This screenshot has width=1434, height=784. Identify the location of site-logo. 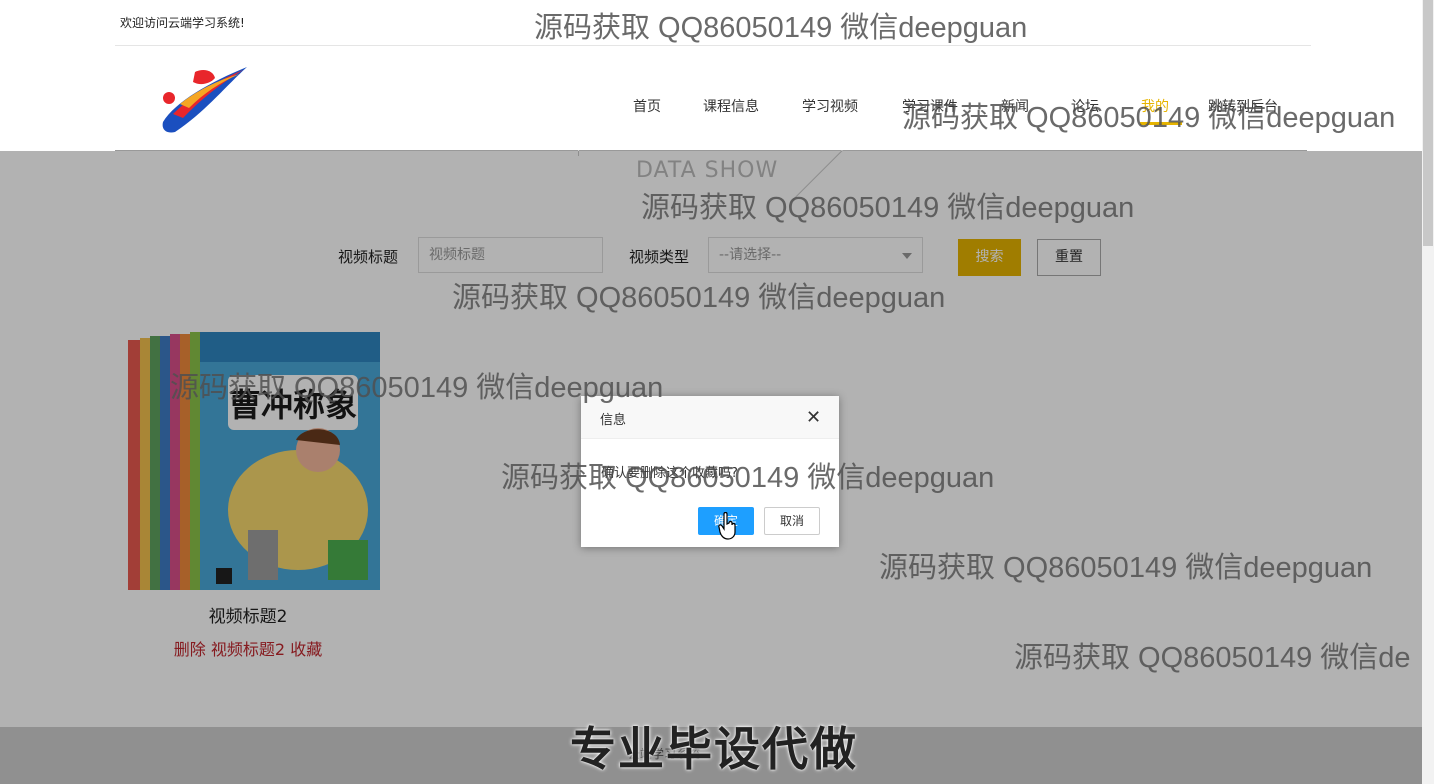
(202, 99).